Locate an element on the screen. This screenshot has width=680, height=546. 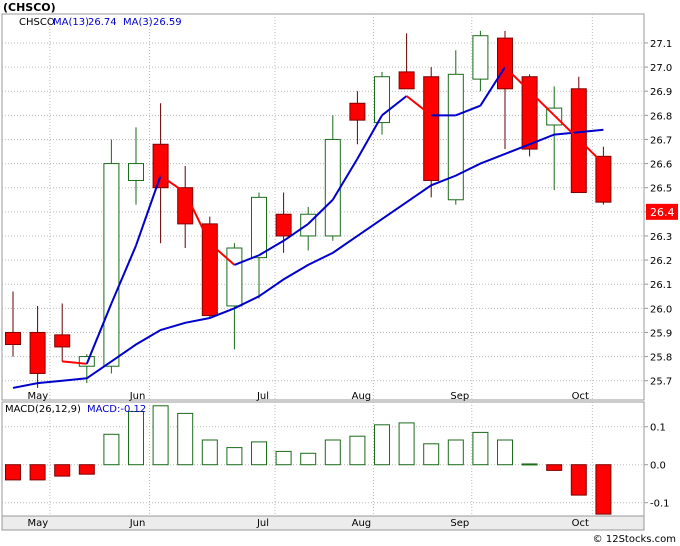
price-tick-label: 25.7 is located at coordinates (661, 382).